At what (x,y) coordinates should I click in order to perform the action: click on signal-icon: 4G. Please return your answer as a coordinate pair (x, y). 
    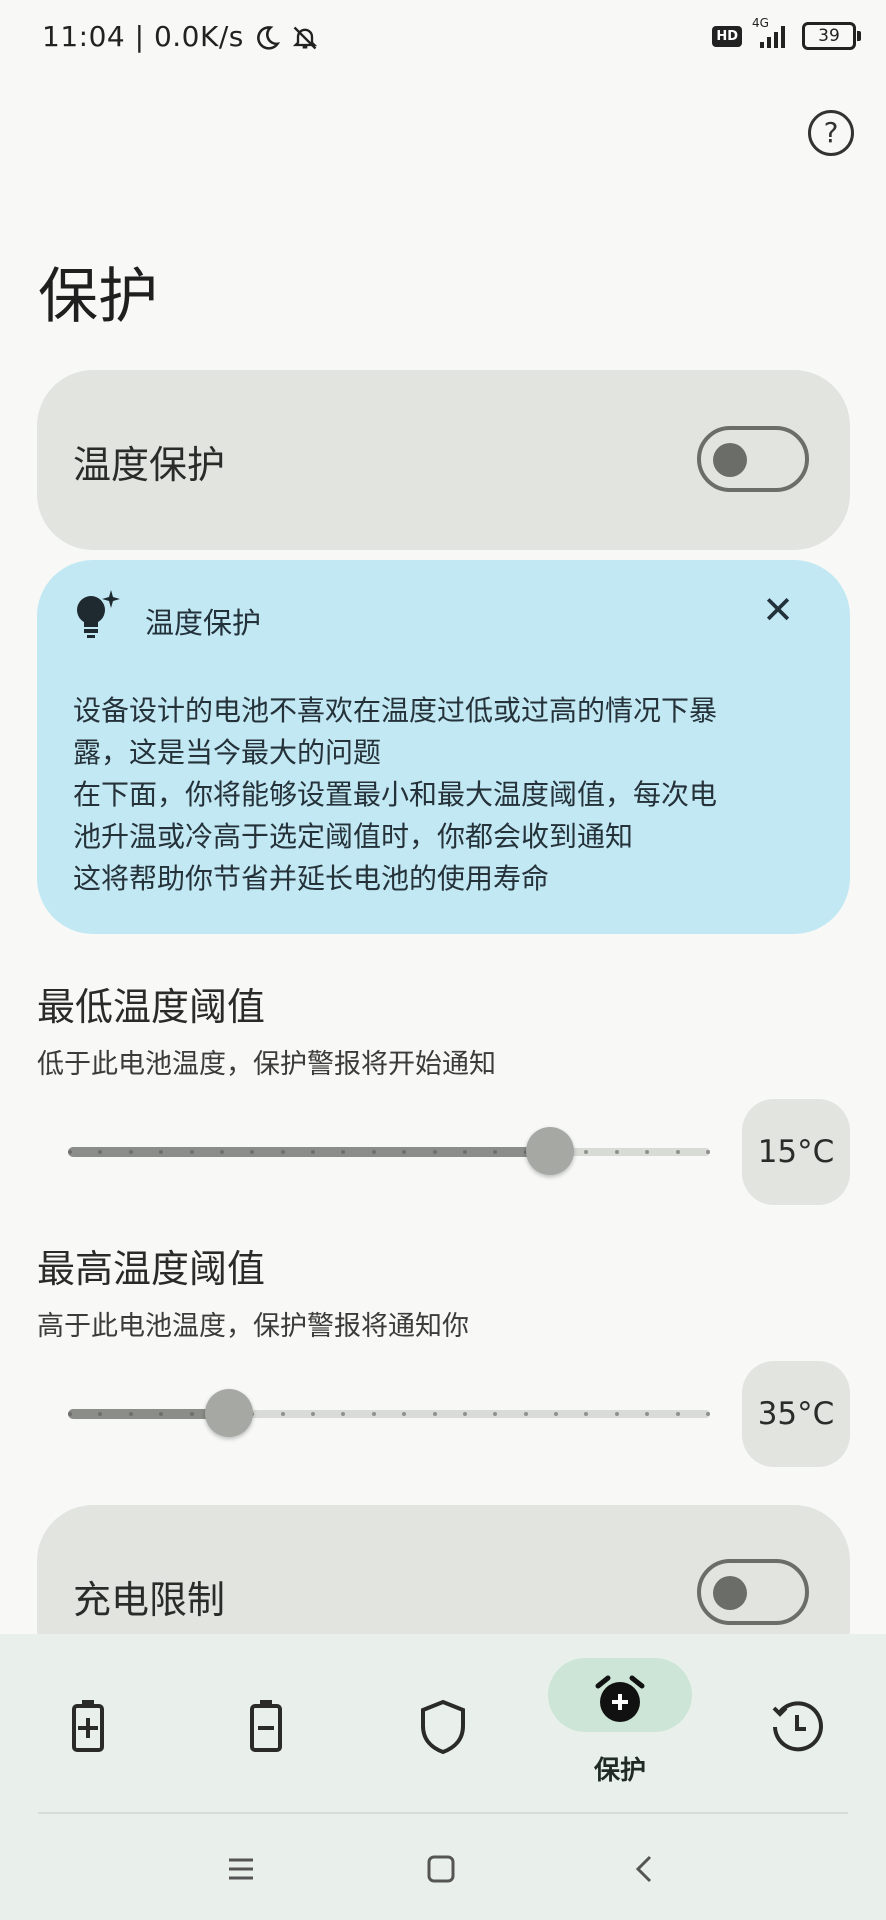
    Looking at the image, I should click on (772, 33).